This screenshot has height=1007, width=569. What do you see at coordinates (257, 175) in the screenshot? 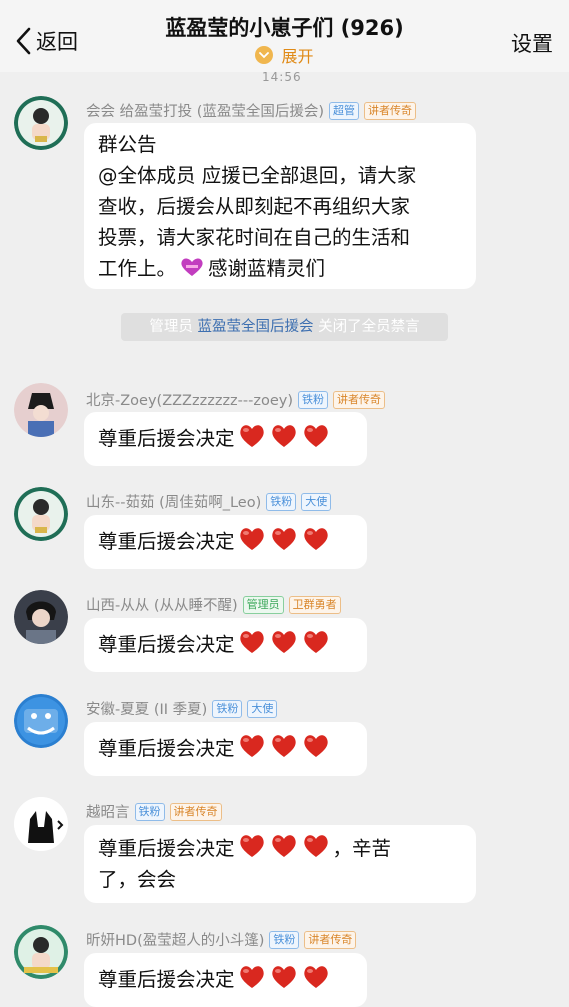
I see `announcement-line: @全体成员 应援已全部退回，请大家` at bounding box center [257, 175].